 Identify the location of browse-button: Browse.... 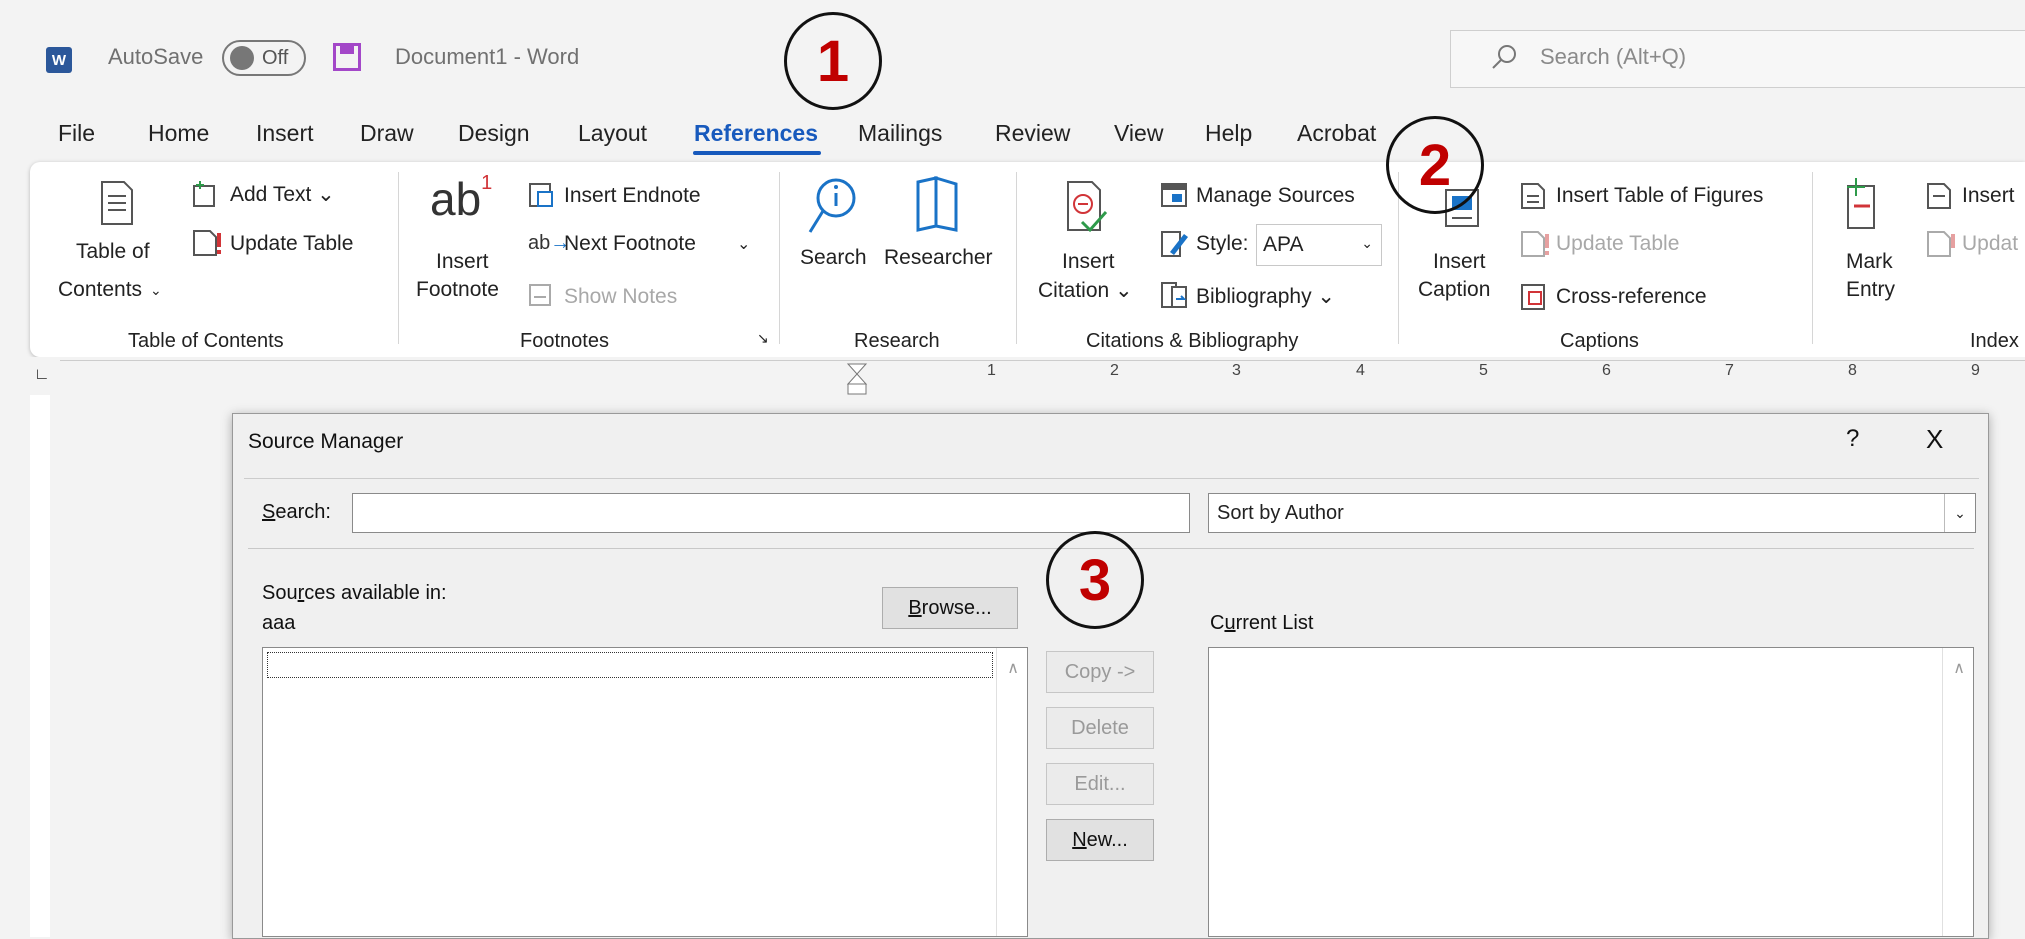
(950, 608).